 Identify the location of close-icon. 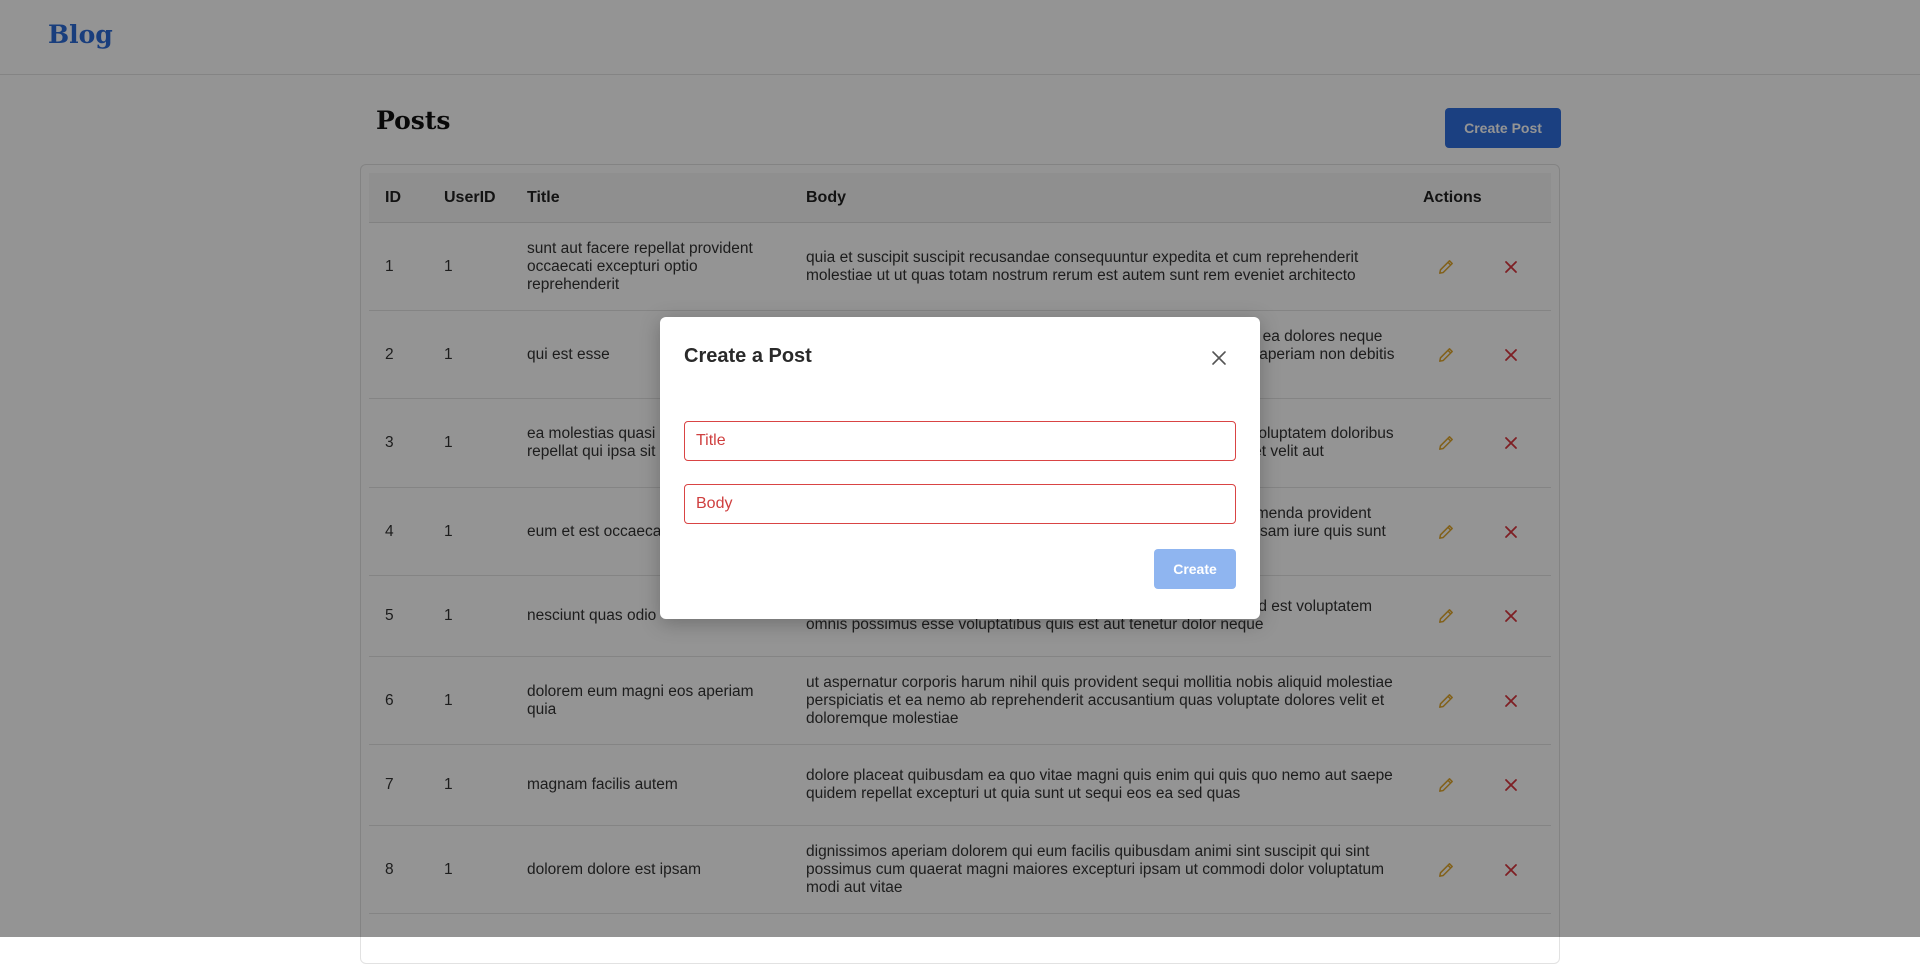
(1219, 358).